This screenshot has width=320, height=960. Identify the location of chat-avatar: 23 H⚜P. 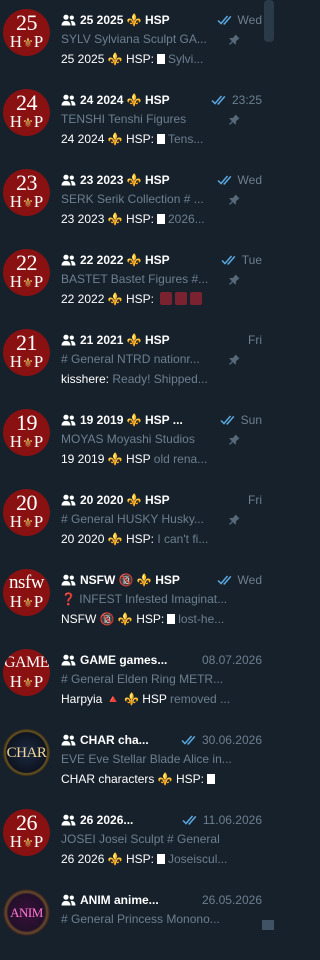
(26, 192).